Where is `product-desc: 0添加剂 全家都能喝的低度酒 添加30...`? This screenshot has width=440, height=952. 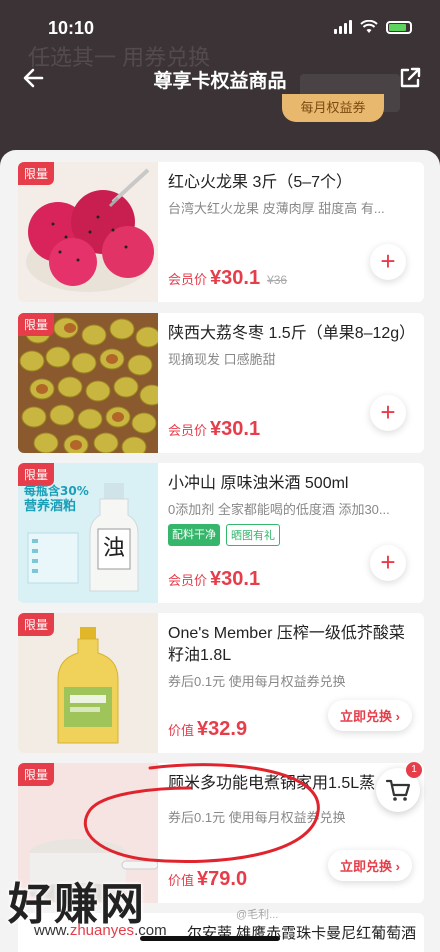
product-desc: 0添加剂 全家都能喝的低度酒 添加30... is located at coordinates (279, 509).